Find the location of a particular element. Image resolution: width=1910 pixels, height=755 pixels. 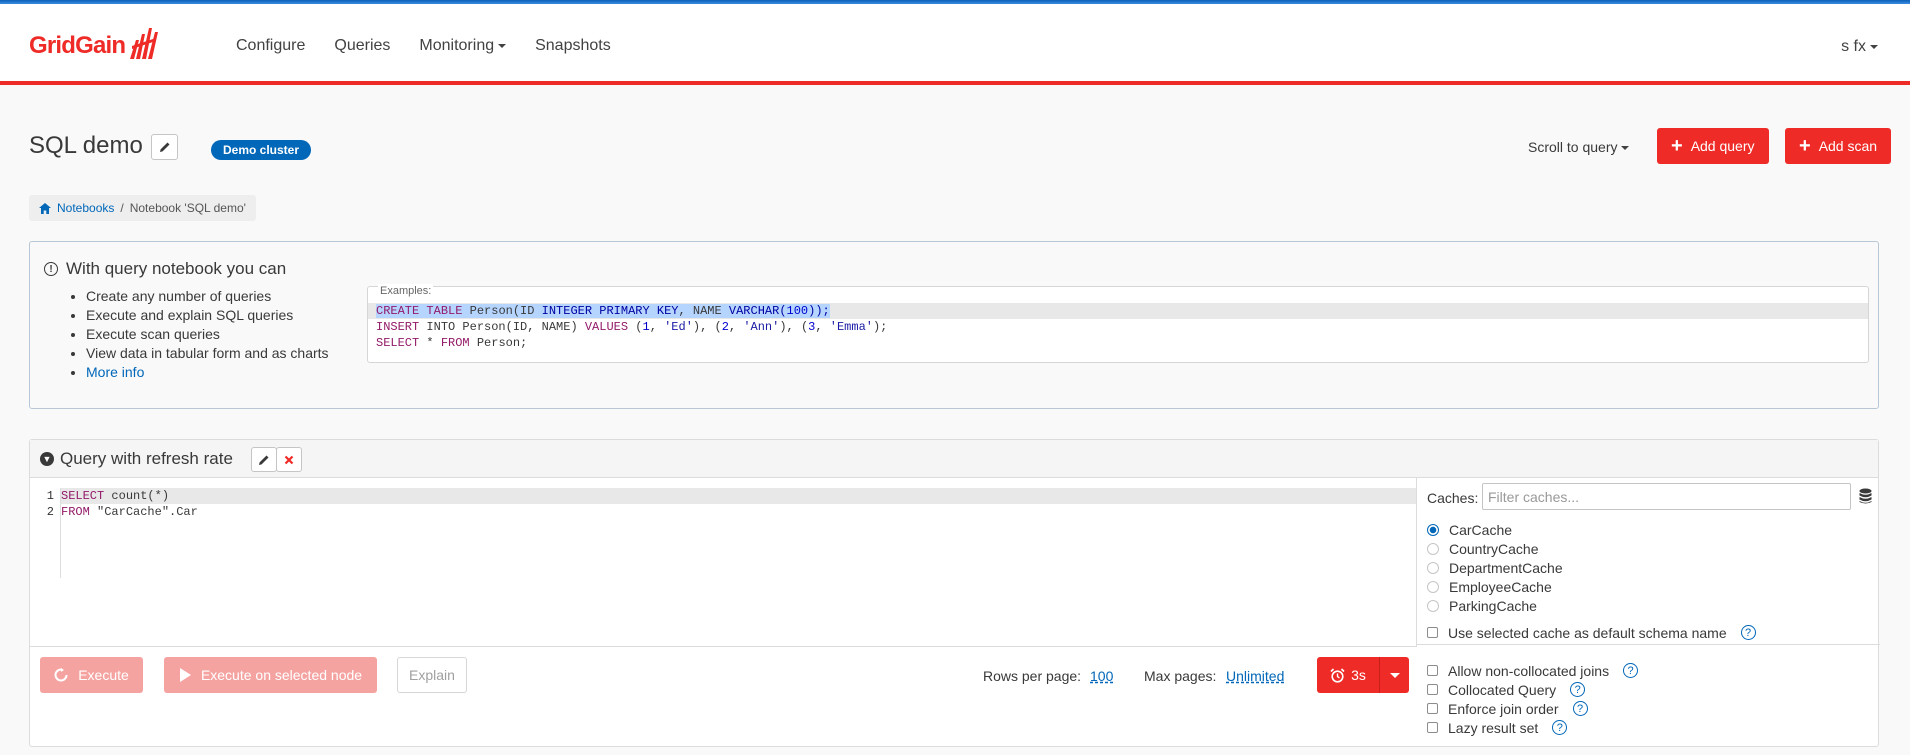

caches-label: Caches: is located at coordinates (1453, 498).